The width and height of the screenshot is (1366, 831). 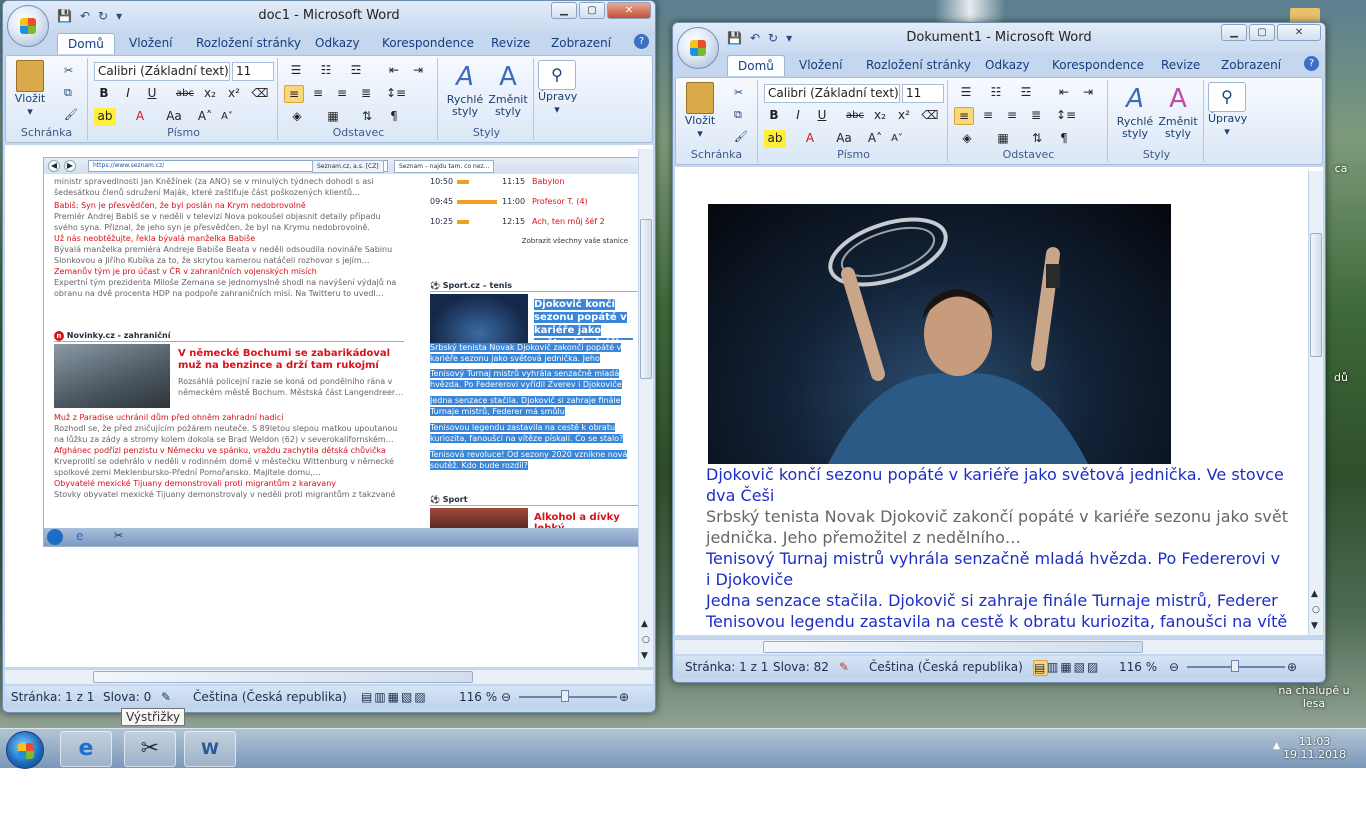 What do you see at coordinates (1276, 746) in the screenshot?
I see `show-hidden-icons-icon: ▲` at bounding box center [1276, 746].